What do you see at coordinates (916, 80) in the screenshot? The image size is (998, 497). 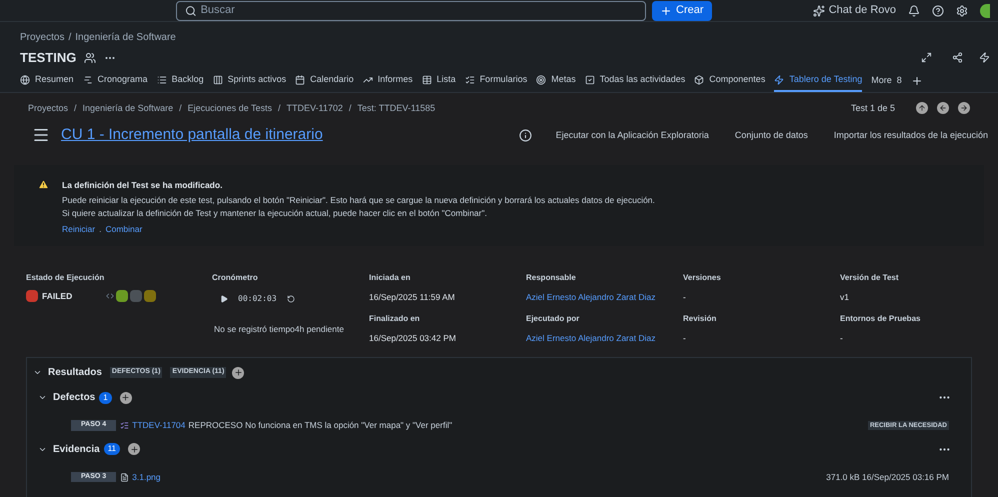 I see `add-icon` at bounding box center [916, 80].